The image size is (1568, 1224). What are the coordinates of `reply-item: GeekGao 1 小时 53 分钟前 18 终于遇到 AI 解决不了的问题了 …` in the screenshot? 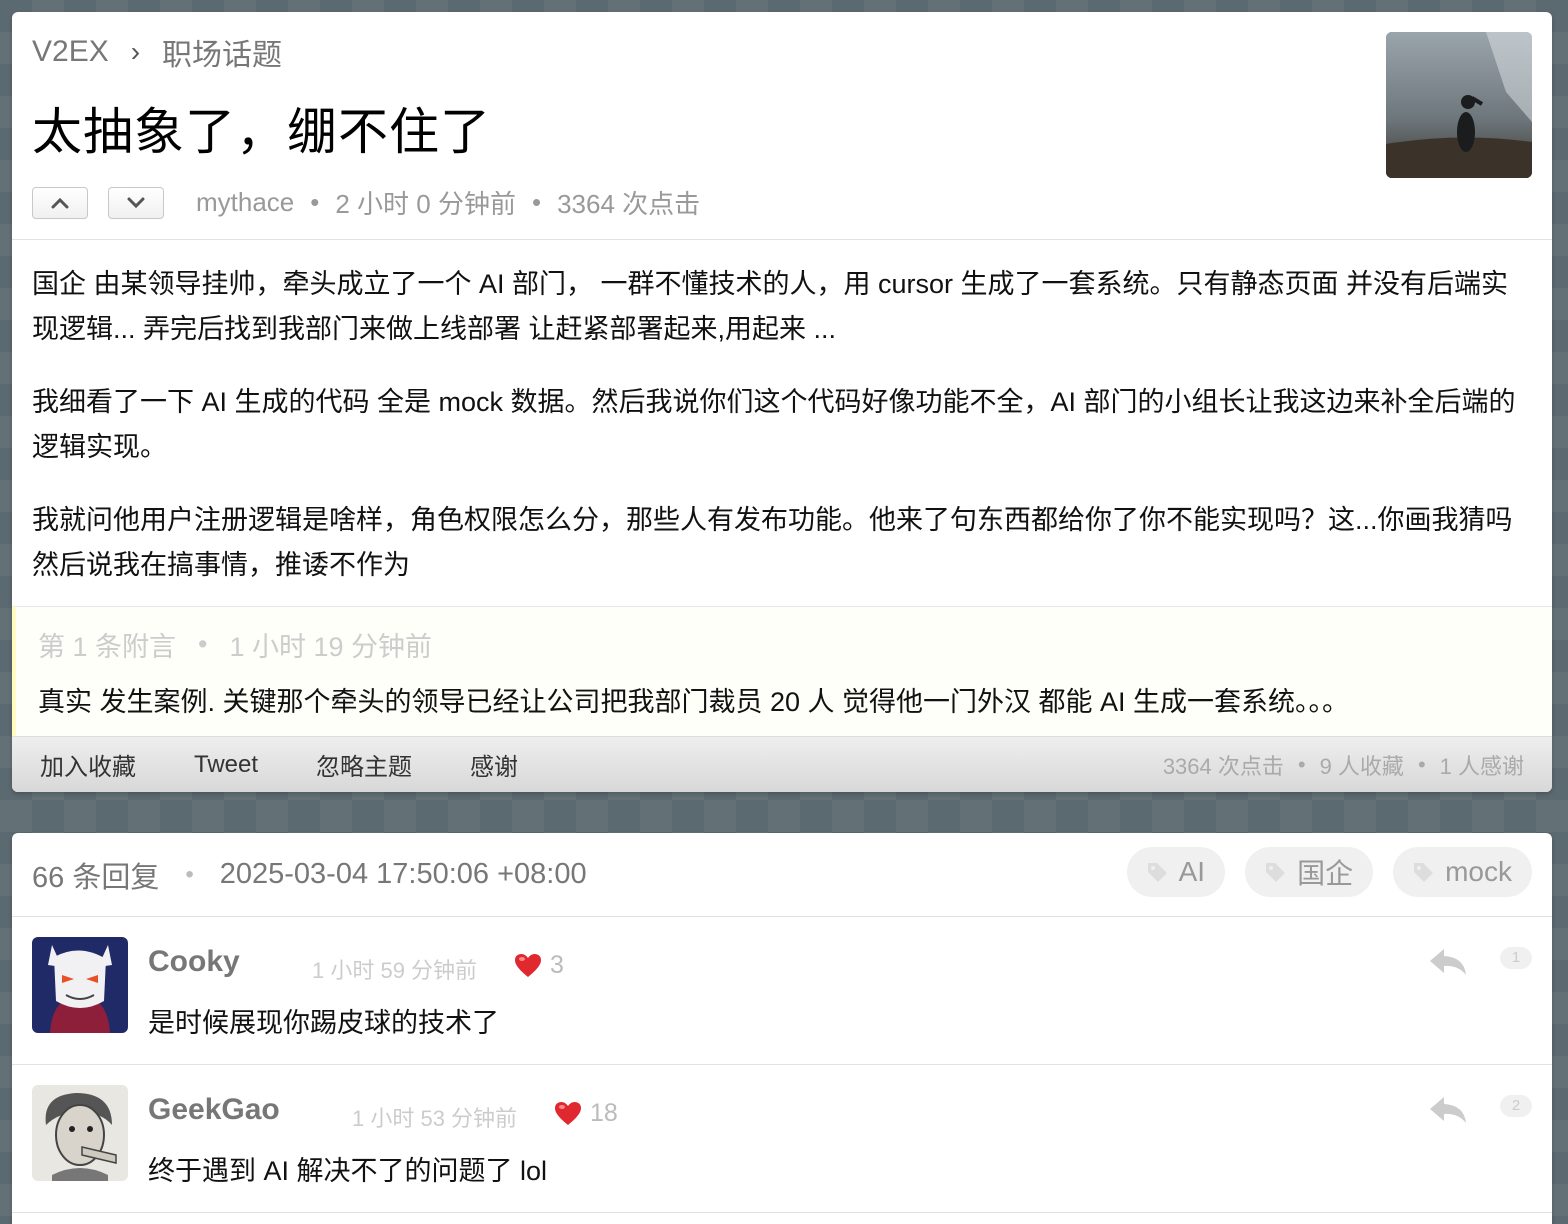 It's located at (782, 1139).